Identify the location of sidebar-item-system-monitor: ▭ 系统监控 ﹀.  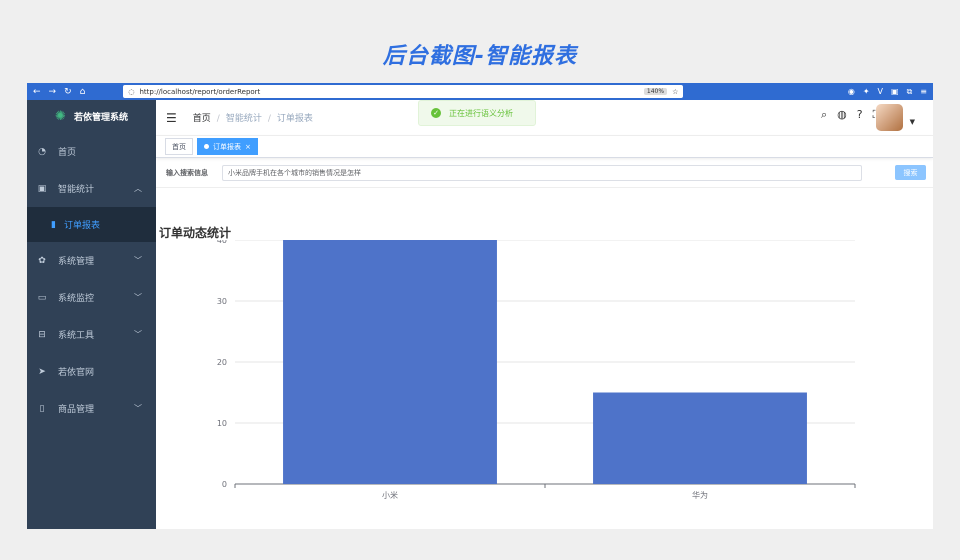
(91, 297).